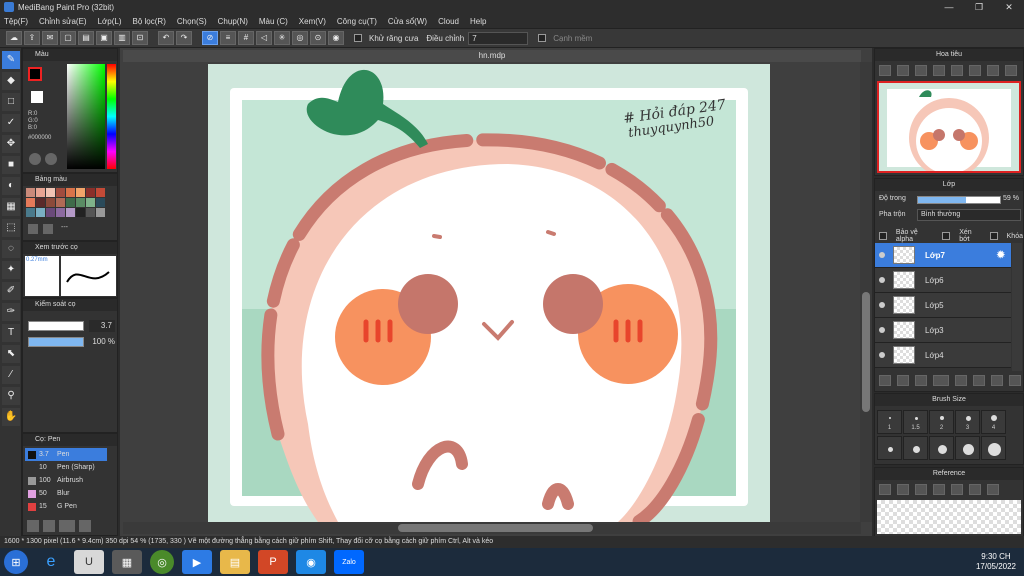 Image resolution: width=1024 pixels, height=576 pixels. What do you see at coordinates (66, 493) in the screenshot?
I see `brush-item: 50 Blur` at bounding box center [66, 493].